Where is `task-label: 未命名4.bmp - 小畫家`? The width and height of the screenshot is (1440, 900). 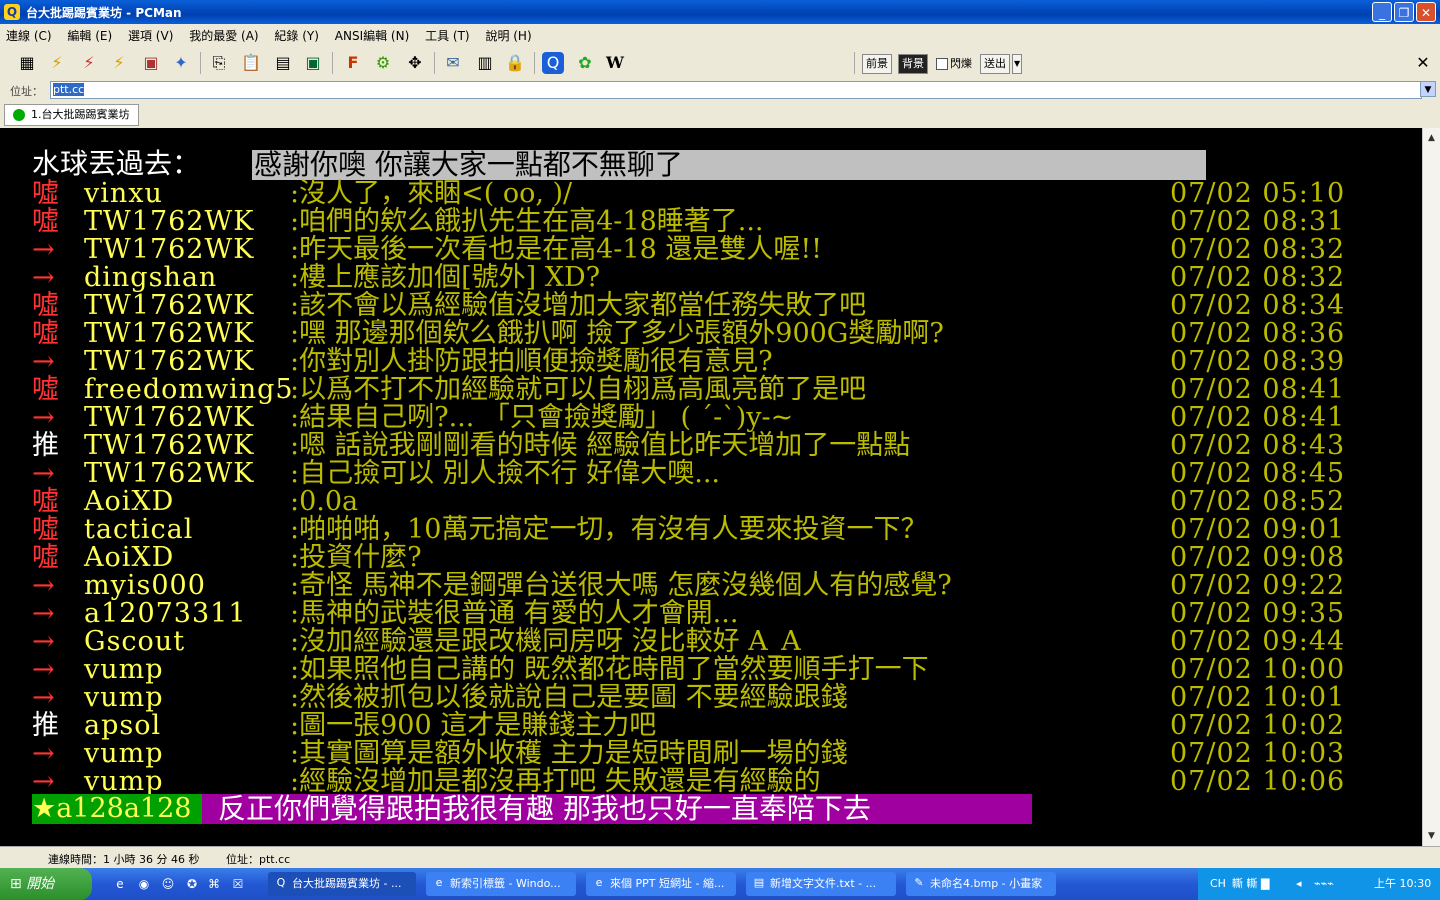 task-label: 未命名4.bmp - 小畫家 is located at coordinates (986, 883).